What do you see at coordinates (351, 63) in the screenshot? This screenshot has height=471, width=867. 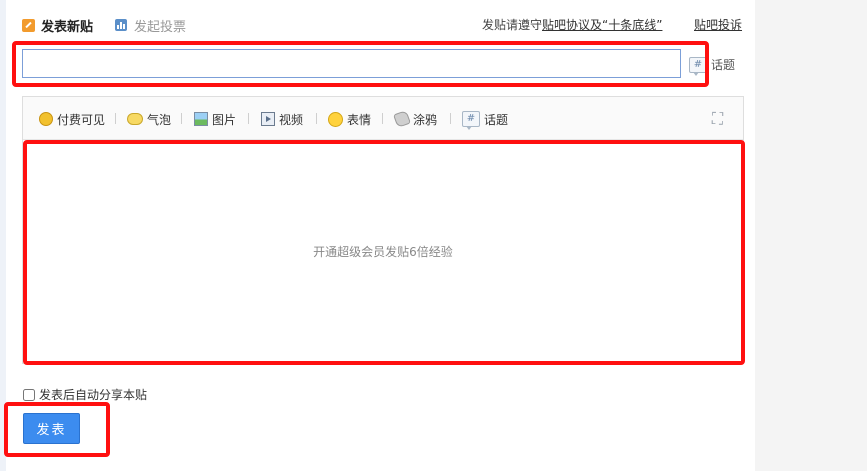 I see `post-title-input` at bounding box center [351, 63].